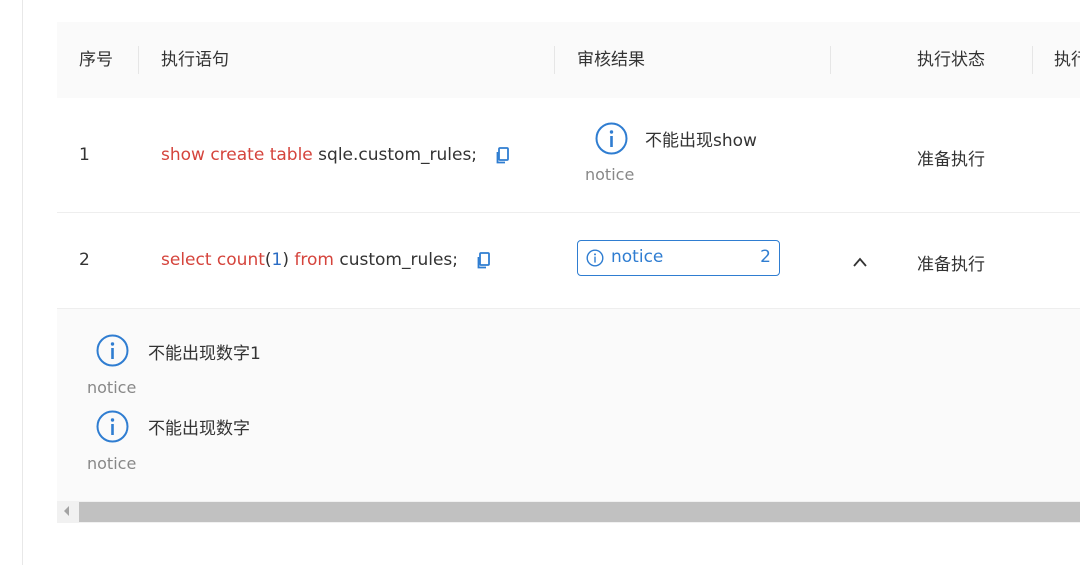 This screenshot has height=565, width=1080. Describe the element at coordinates (860, 262) in the screenshot. I see `chevron-up-icon` at that location.